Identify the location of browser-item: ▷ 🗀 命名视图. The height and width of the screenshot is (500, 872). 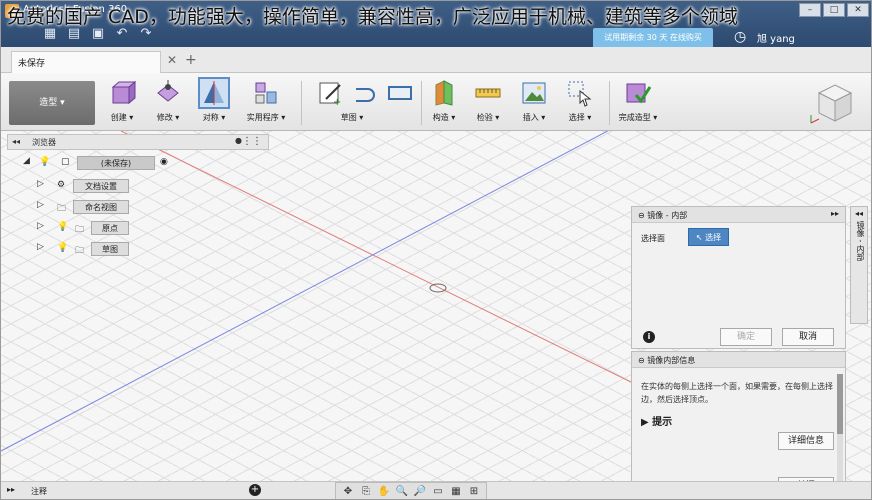
(87, 207).